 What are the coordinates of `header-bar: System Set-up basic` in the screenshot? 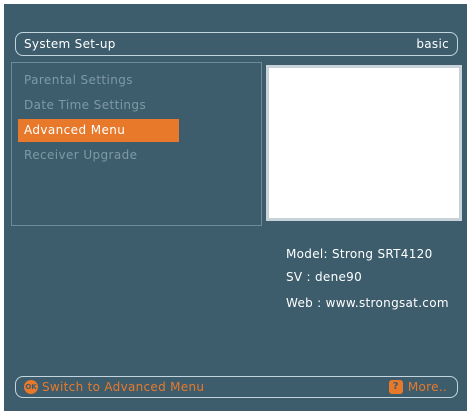 It's located at (236, 44).